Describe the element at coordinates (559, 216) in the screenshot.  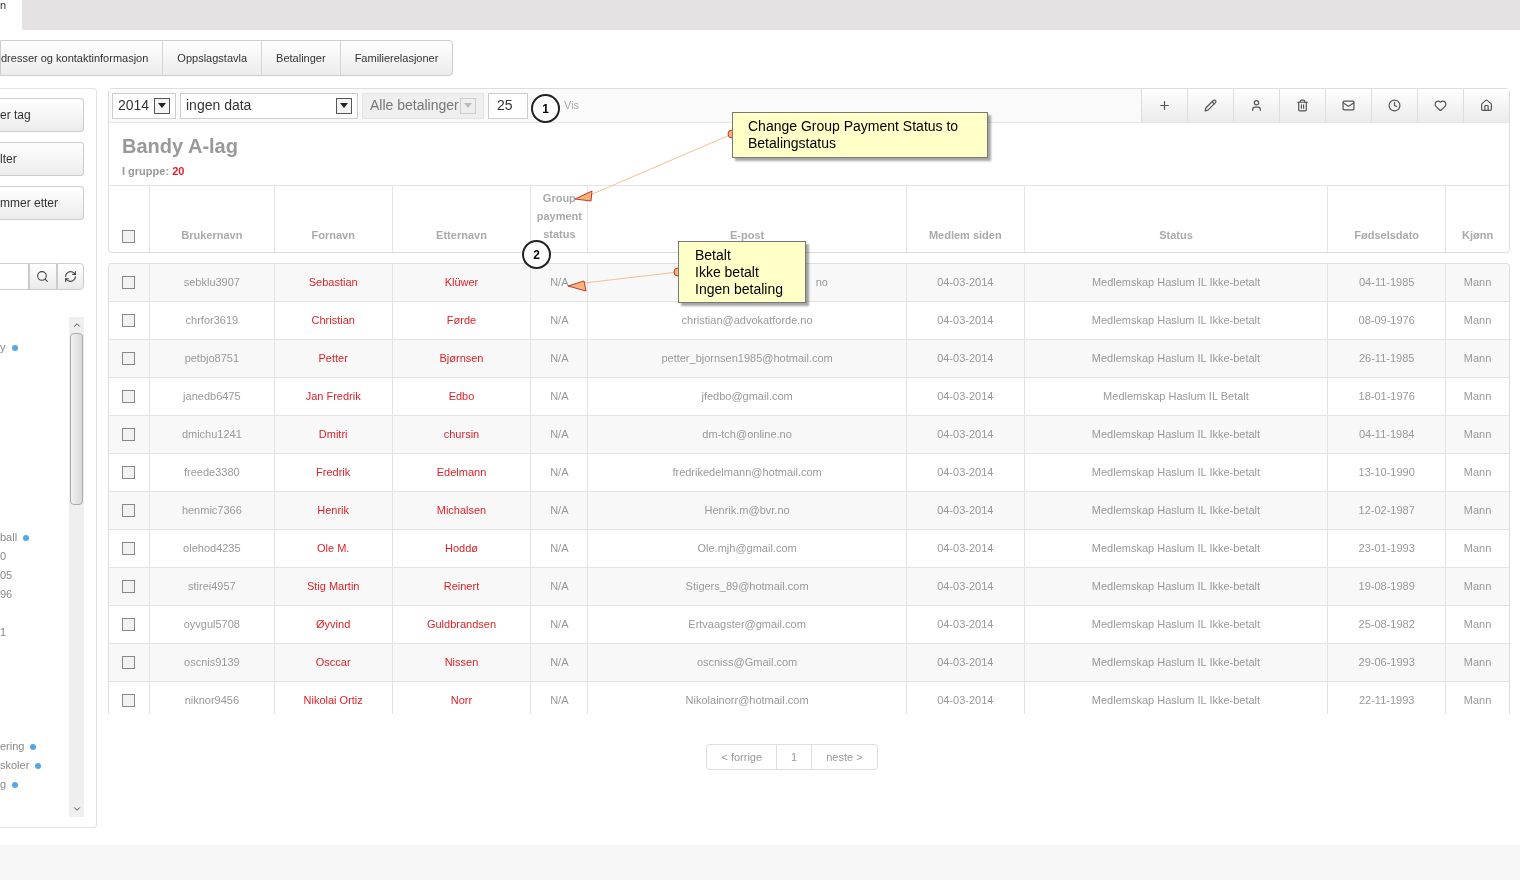
I see `column-header: Group payment status` at that location.